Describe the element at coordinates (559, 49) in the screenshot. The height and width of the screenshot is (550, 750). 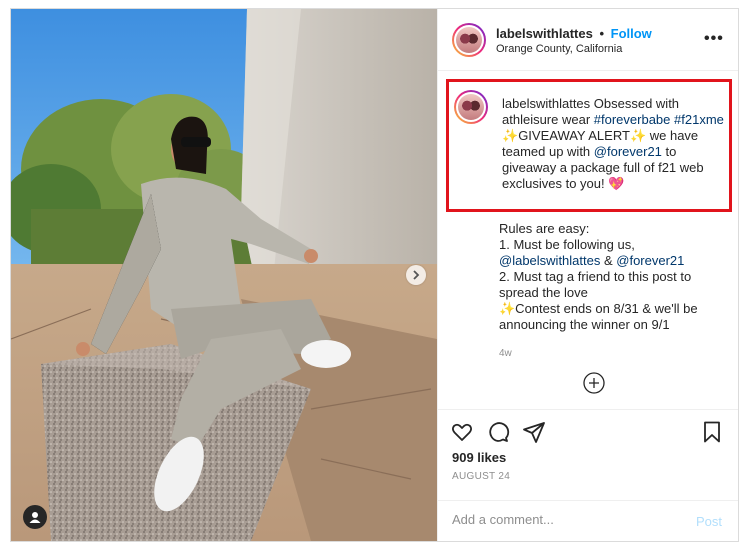
I see `location-link: Orange County, California` at that location.